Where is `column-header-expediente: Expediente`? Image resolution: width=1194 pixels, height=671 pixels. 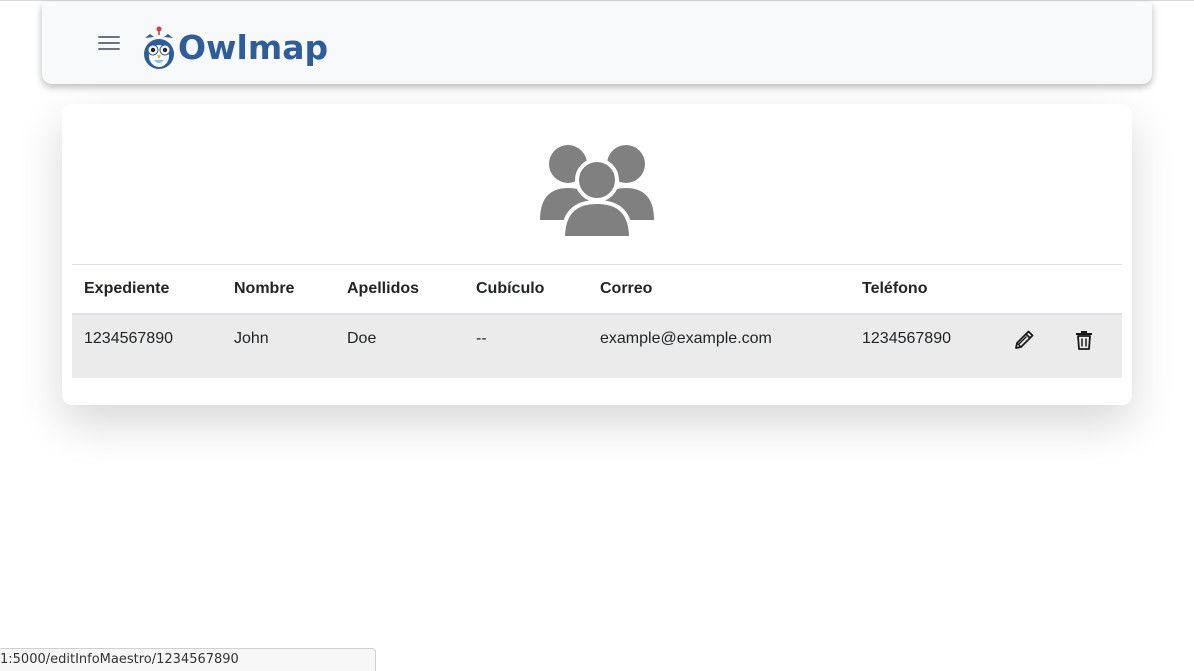 column-header-expediente: Expediente is located at coordinates (147, 289).